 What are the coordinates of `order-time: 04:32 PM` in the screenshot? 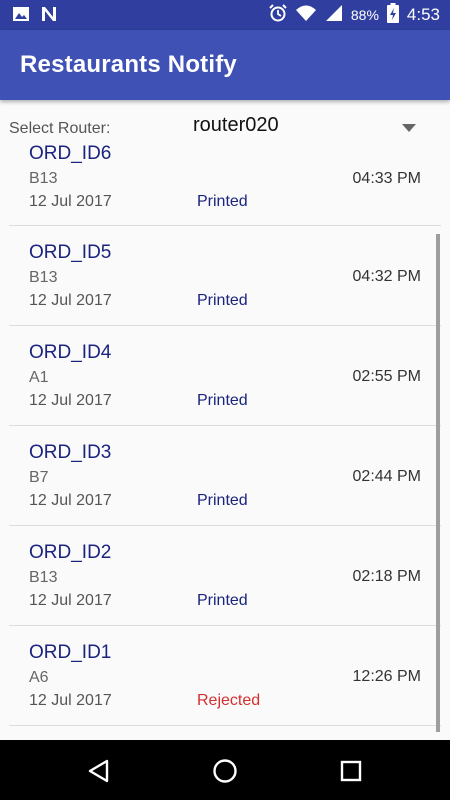 It's located at (386, 276).